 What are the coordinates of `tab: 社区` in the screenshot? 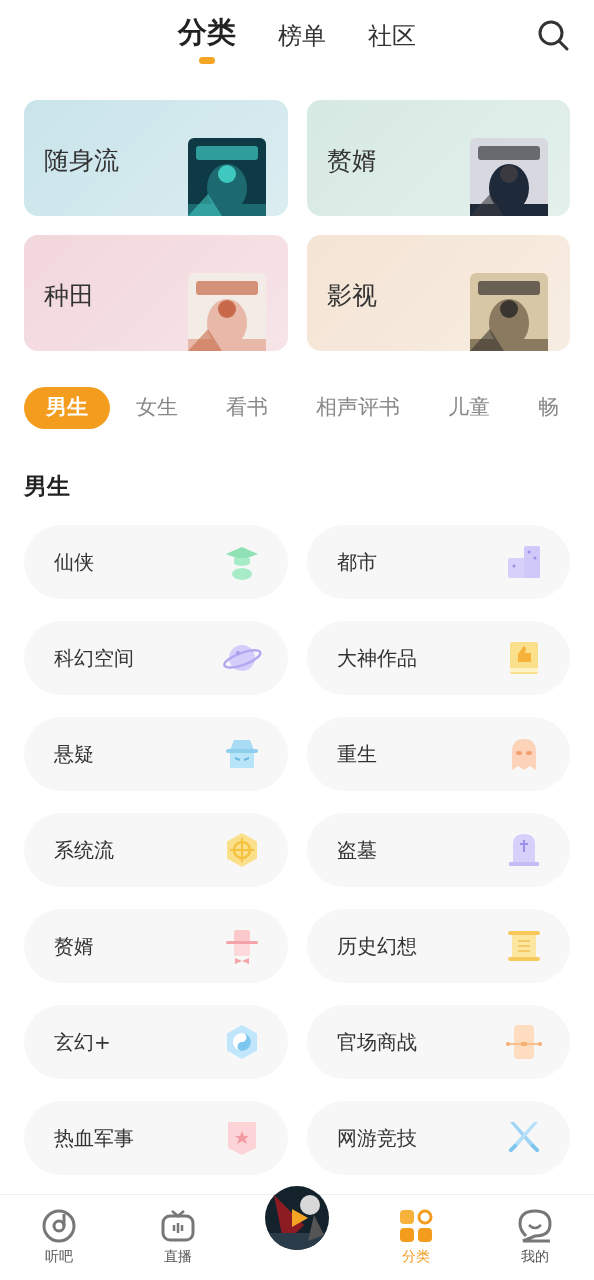 It's located at (392, 41).